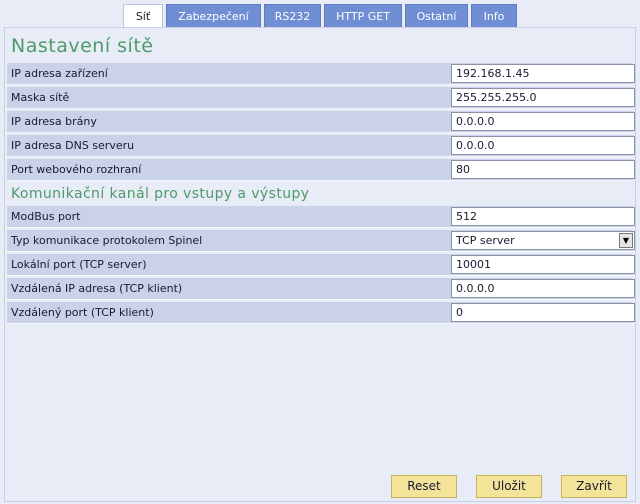 Image resolution: width=640 pixels, height=504 pixels. What do you see at coordinates (321, 170) in the screenshot?
I see `row-web-port: Port webového rozhraní` at bounding box center [321, 170].